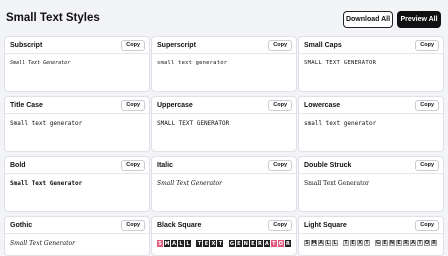 This screenshot has height=256, width=448. Describe the element at coordinates (224, 184) in the screenshot. I see `style-card-italic: Italic Copy Small Text Generator` at that location.